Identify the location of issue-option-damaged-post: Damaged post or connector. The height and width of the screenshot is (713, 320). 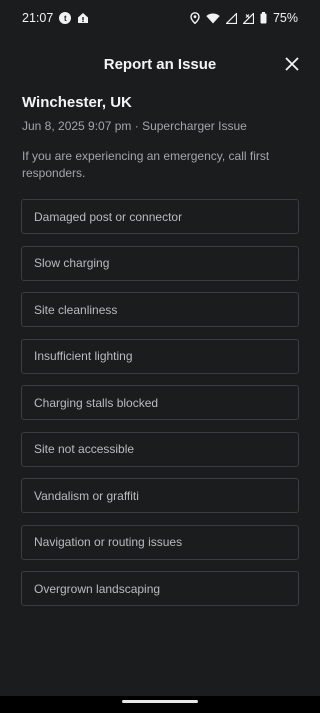
(160, 216).